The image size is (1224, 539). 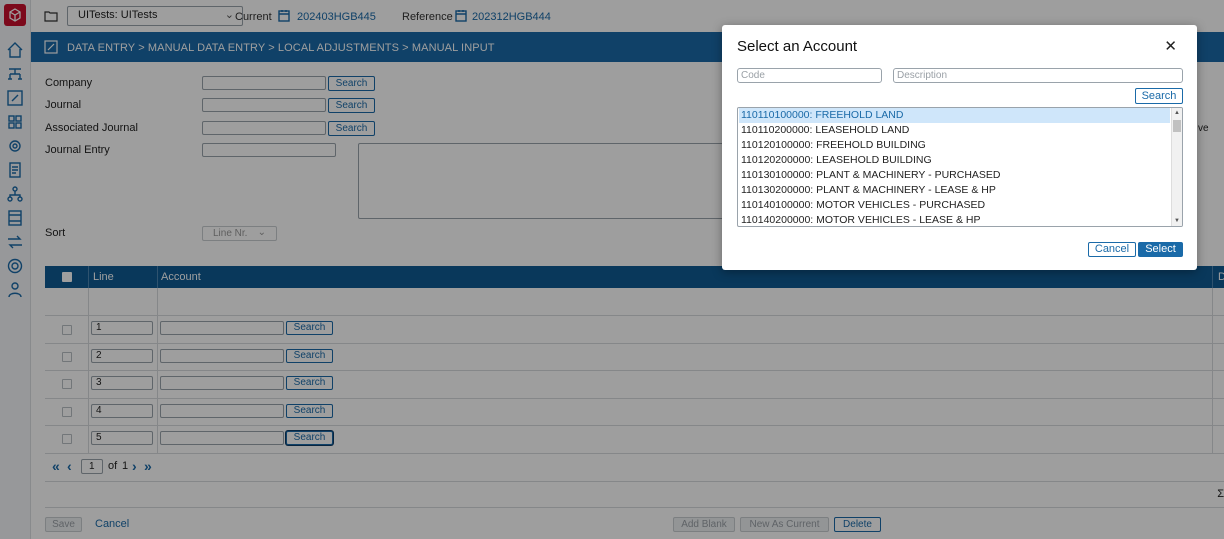 What do you see at coordinates (1177, 126) in the screenshot?
I see `scrollbar-thumb` at bounding box center [1177, 126].